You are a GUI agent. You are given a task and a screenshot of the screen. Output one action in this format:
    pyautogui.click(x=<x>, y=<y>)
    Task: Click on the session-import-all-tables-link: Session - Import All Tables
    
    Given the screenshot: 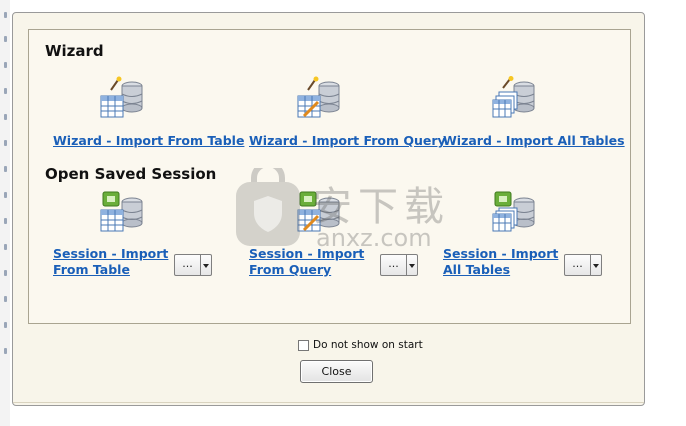 What is the action you would take?
    pyautogui.click(x=505, y=262)
    